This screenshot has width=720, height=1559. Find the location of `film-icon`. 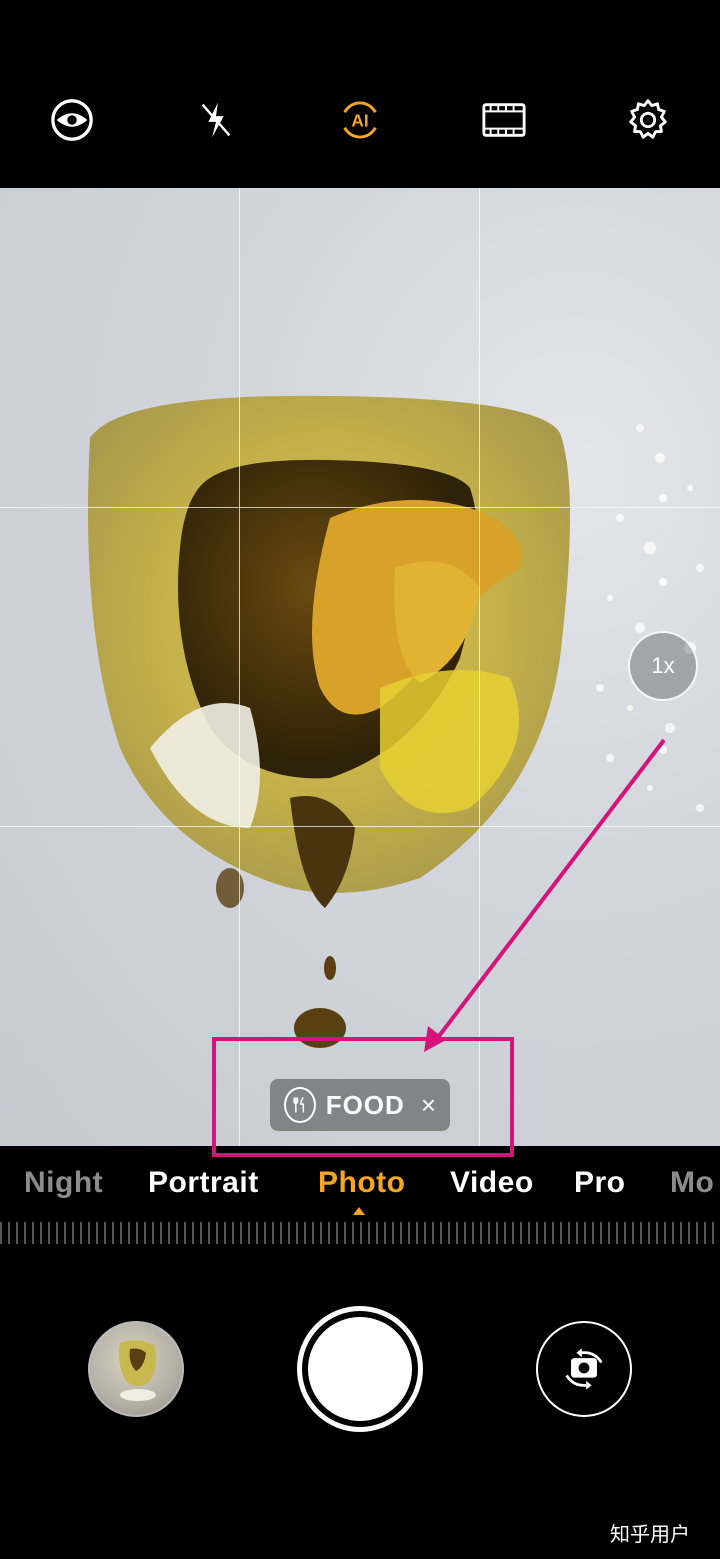

film-icon is located at coordinates (504, 120).